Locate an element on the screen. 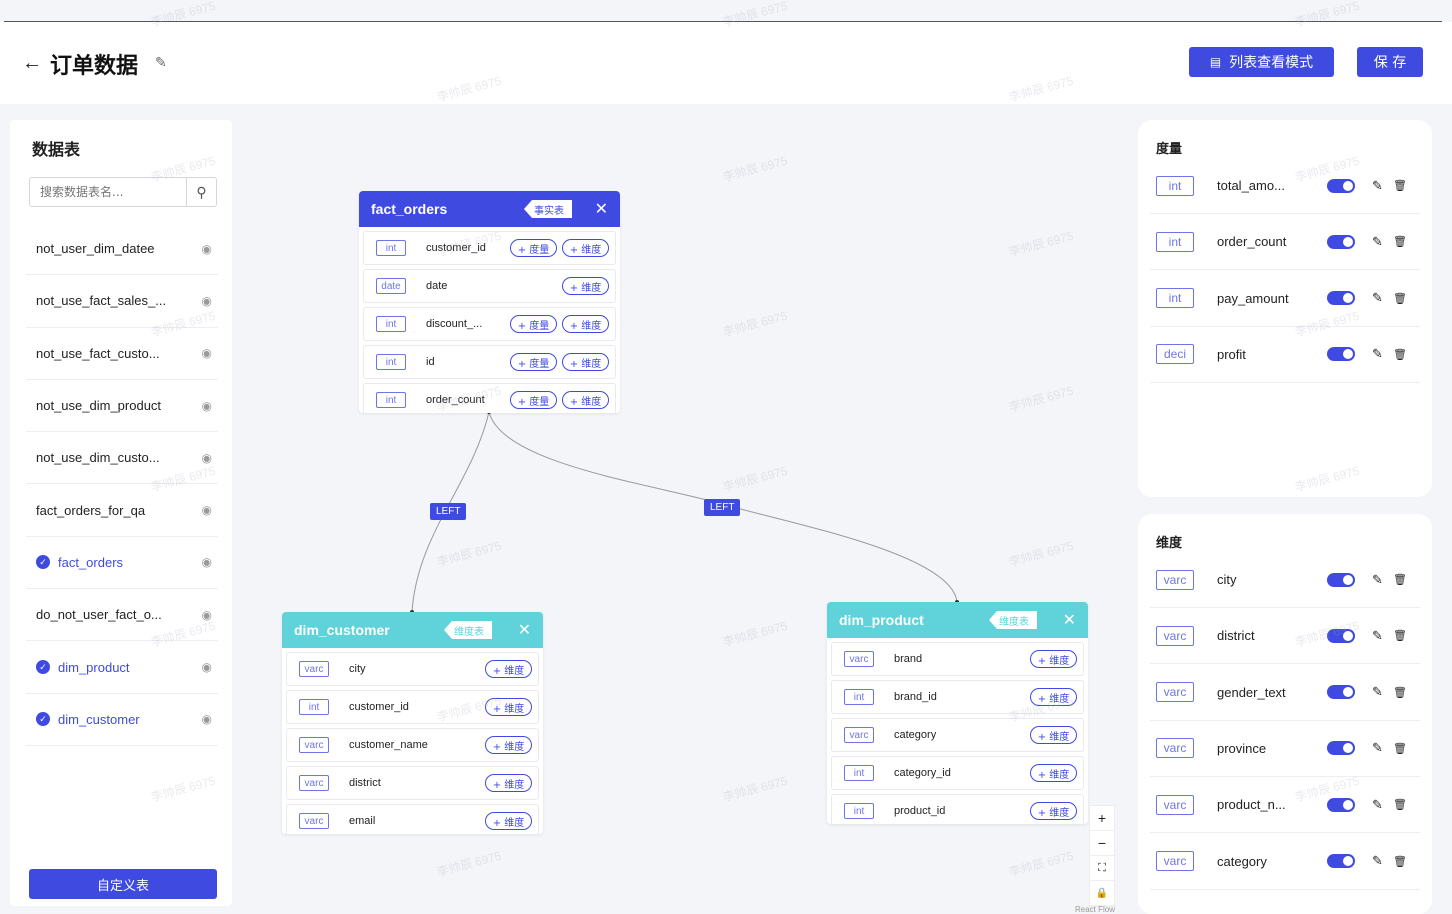 The height and width of the screenshot is (914, 1452). table-list-item: ✓ fact_orders ◉ is located at coordinates (122, 563).